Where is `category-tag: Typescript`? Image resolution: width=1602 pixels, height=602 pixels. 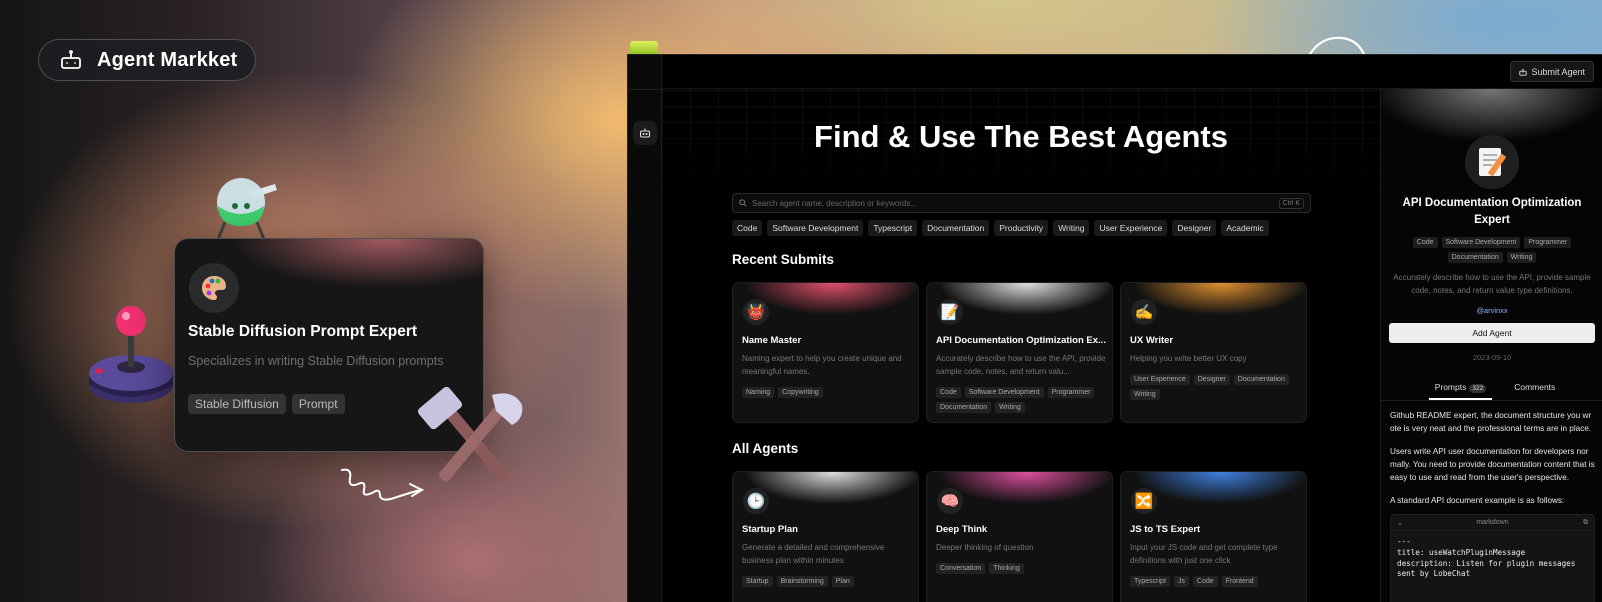
category-tag: Typescript is located at coordinates (893, 228).